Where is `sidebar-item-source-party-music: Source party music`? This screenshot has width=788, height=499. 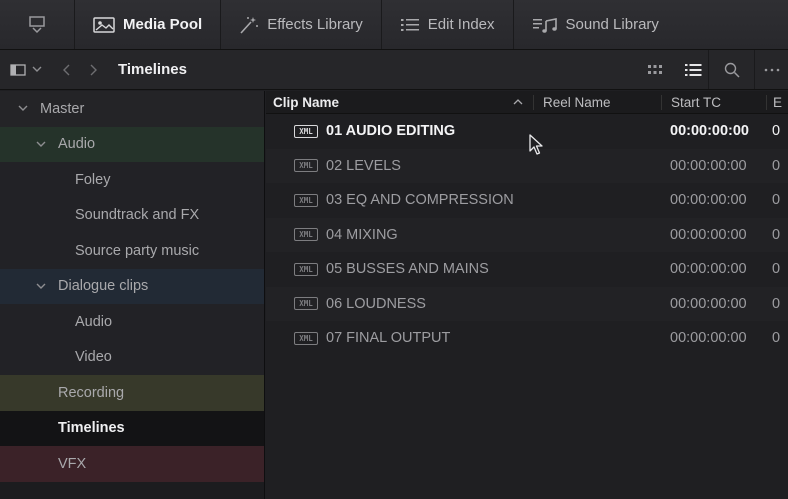 sidebar-item-source-party-music: Source party music is located at coordinates (132, 251).